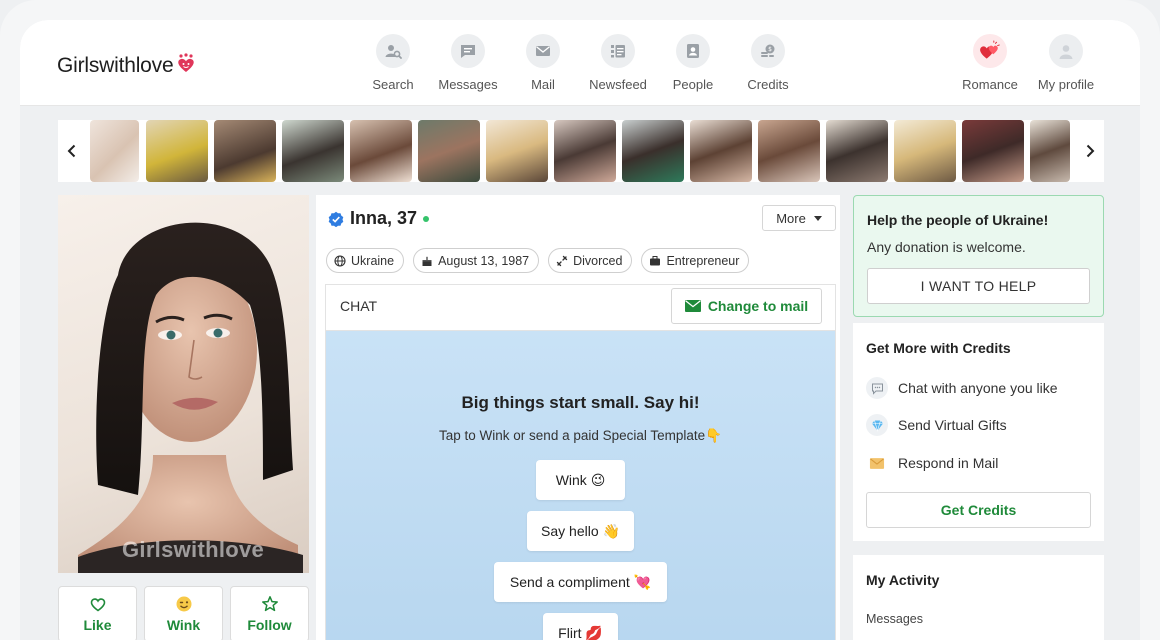 Image resolution: width=1160 pixels, height=640 pixels. I want to click on nav-messages: Messages, so click(468, 63).